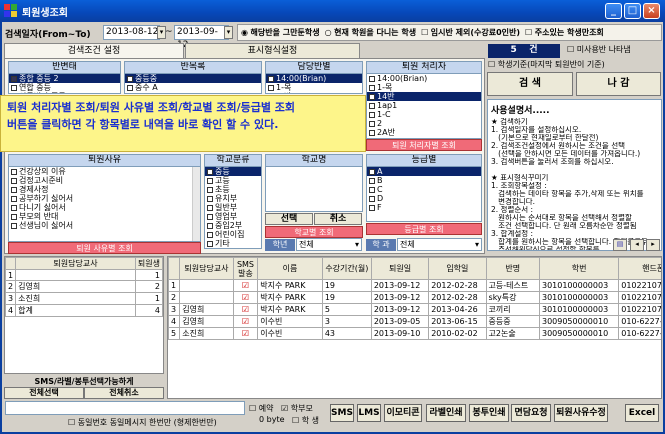 Image resolution: width=665 pixels, height=434 pixels. I want to click on list-item: 중입2부, so click(233, 225).